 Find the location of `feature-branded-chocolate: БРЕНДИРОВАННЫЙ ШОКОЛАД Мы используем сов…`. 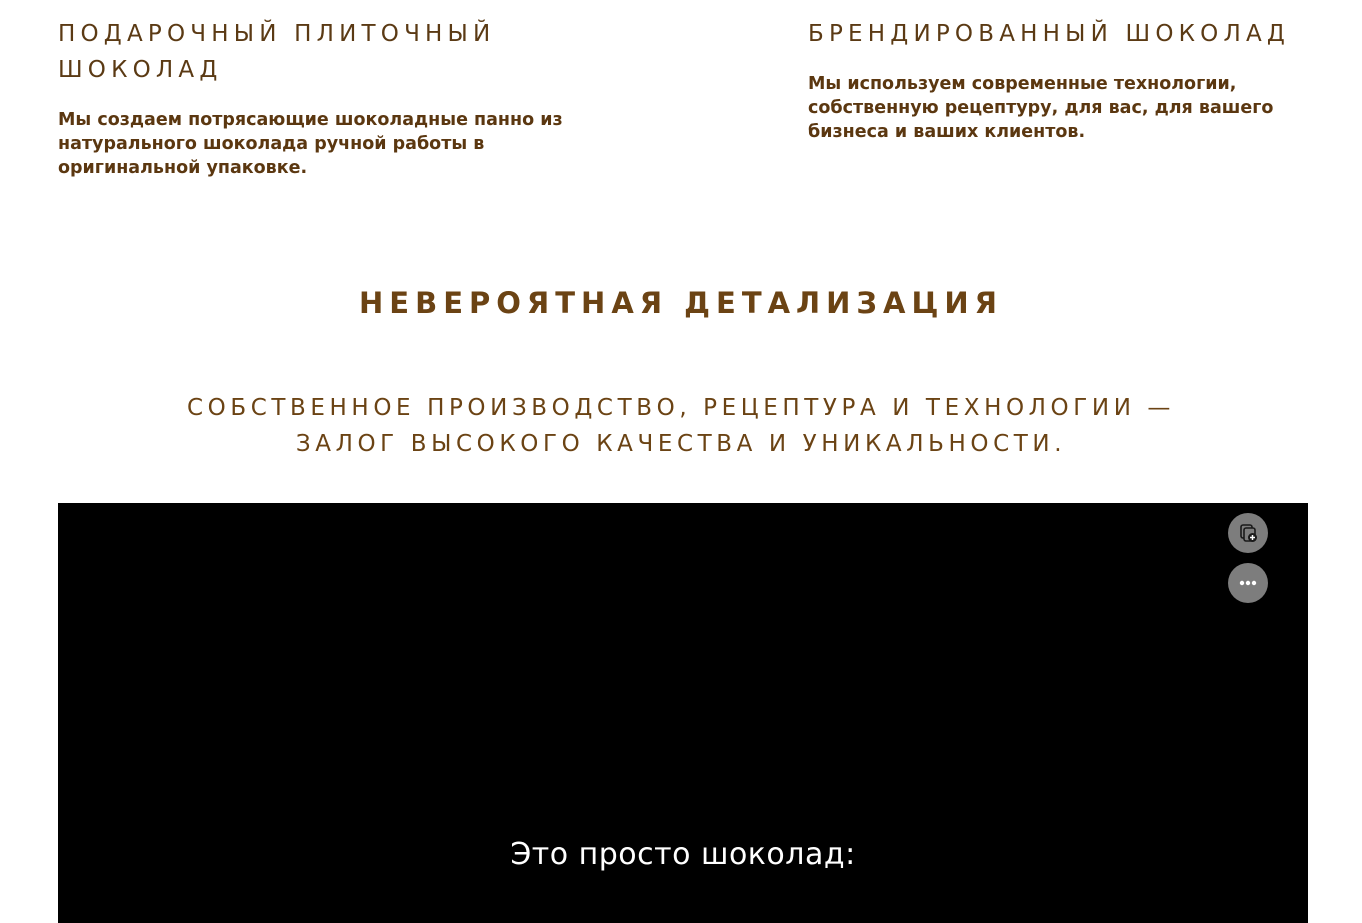

feature-branded-chocolate: БРЕНДИРОВАННЫЙ ШОКОЛАД Мы используем сов… is located at coordinates (1068, 80).